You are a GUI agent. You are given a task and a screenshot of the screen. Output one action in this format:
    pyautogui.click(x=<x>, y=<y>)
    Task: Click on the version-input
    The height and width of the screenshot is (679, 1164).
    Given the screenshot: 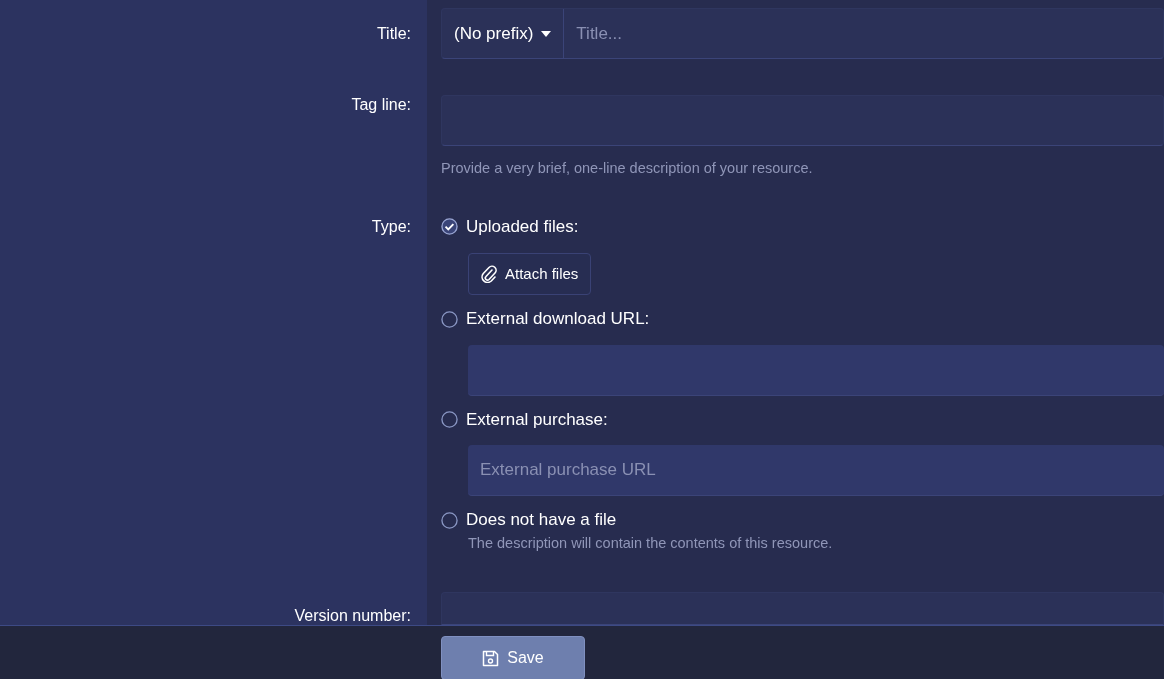 What is the action you would take?
    pyautogui.click(x=802, y=608)
    